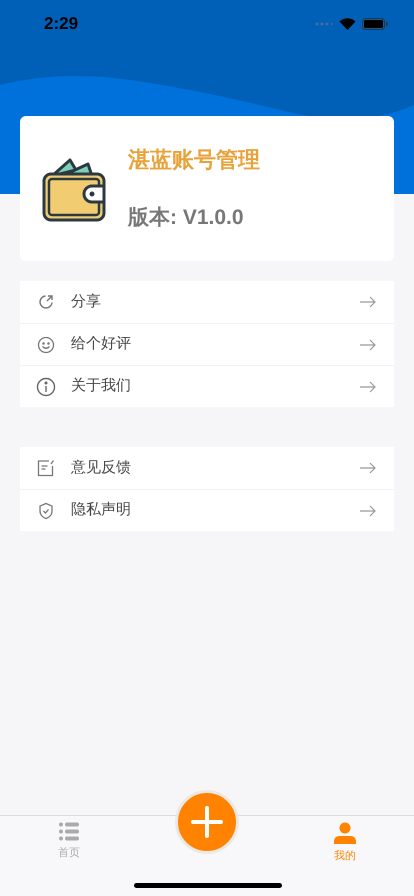 This screenshot has width=414, height=896. What do you see at coordinates (101, 344) in the screenshot?
I see `menu-label: 给个好评` at bounding box center [101, 344].